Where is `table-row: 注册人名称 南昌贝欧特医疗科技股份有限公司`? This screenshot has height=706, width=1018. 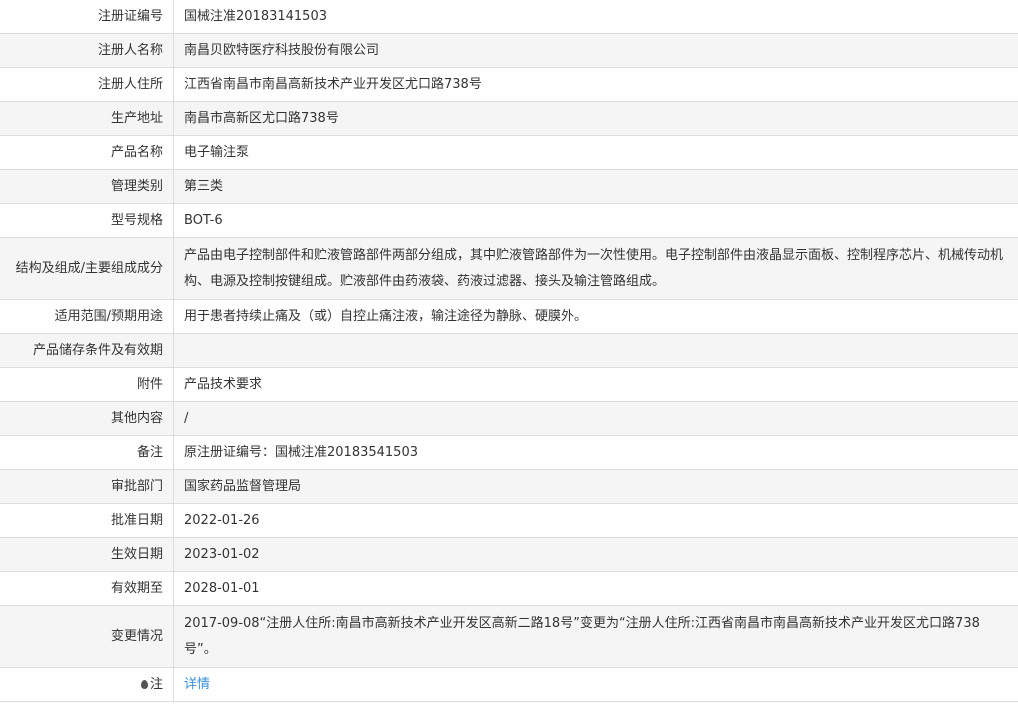 table-row: 注册人名称 南昌贝欧特医疗科技股份有限公司 is located at coordinates (509, 50).